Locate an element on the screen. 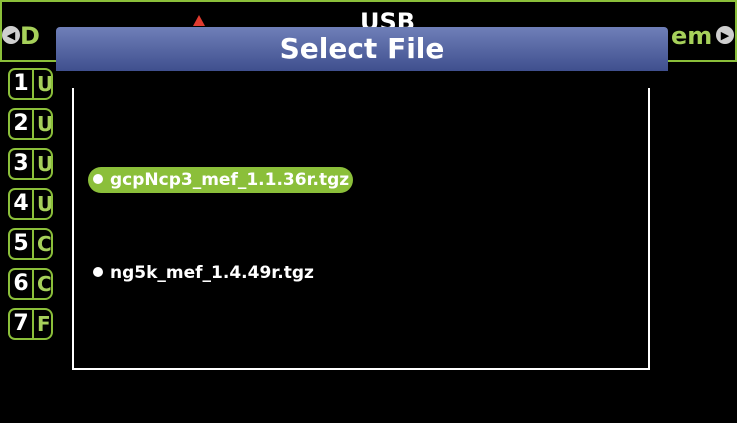 This screenshot has width=737, height=423. background-title-left: D is located at coordinates (30, 36).